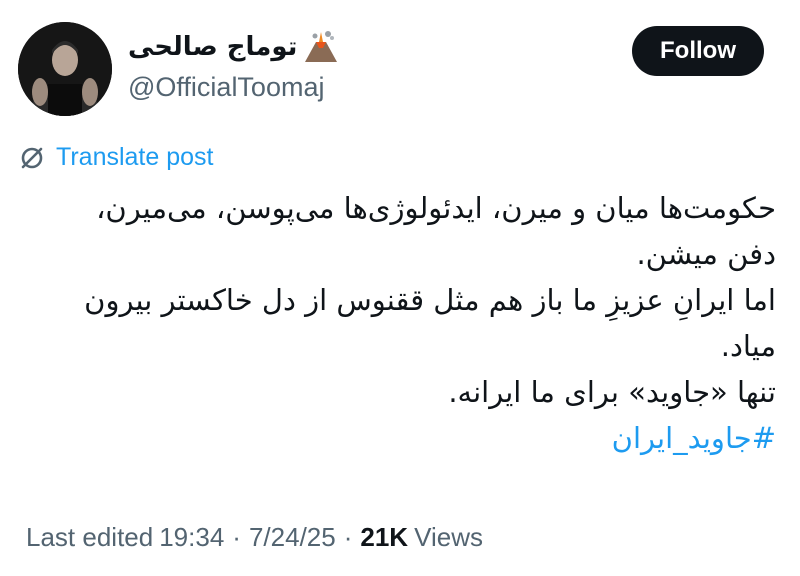  What do you see at coordinates (212, 47) in the screenshot?
I see `author-display-name: توماج صالحی` at bounding box center [212, 47].